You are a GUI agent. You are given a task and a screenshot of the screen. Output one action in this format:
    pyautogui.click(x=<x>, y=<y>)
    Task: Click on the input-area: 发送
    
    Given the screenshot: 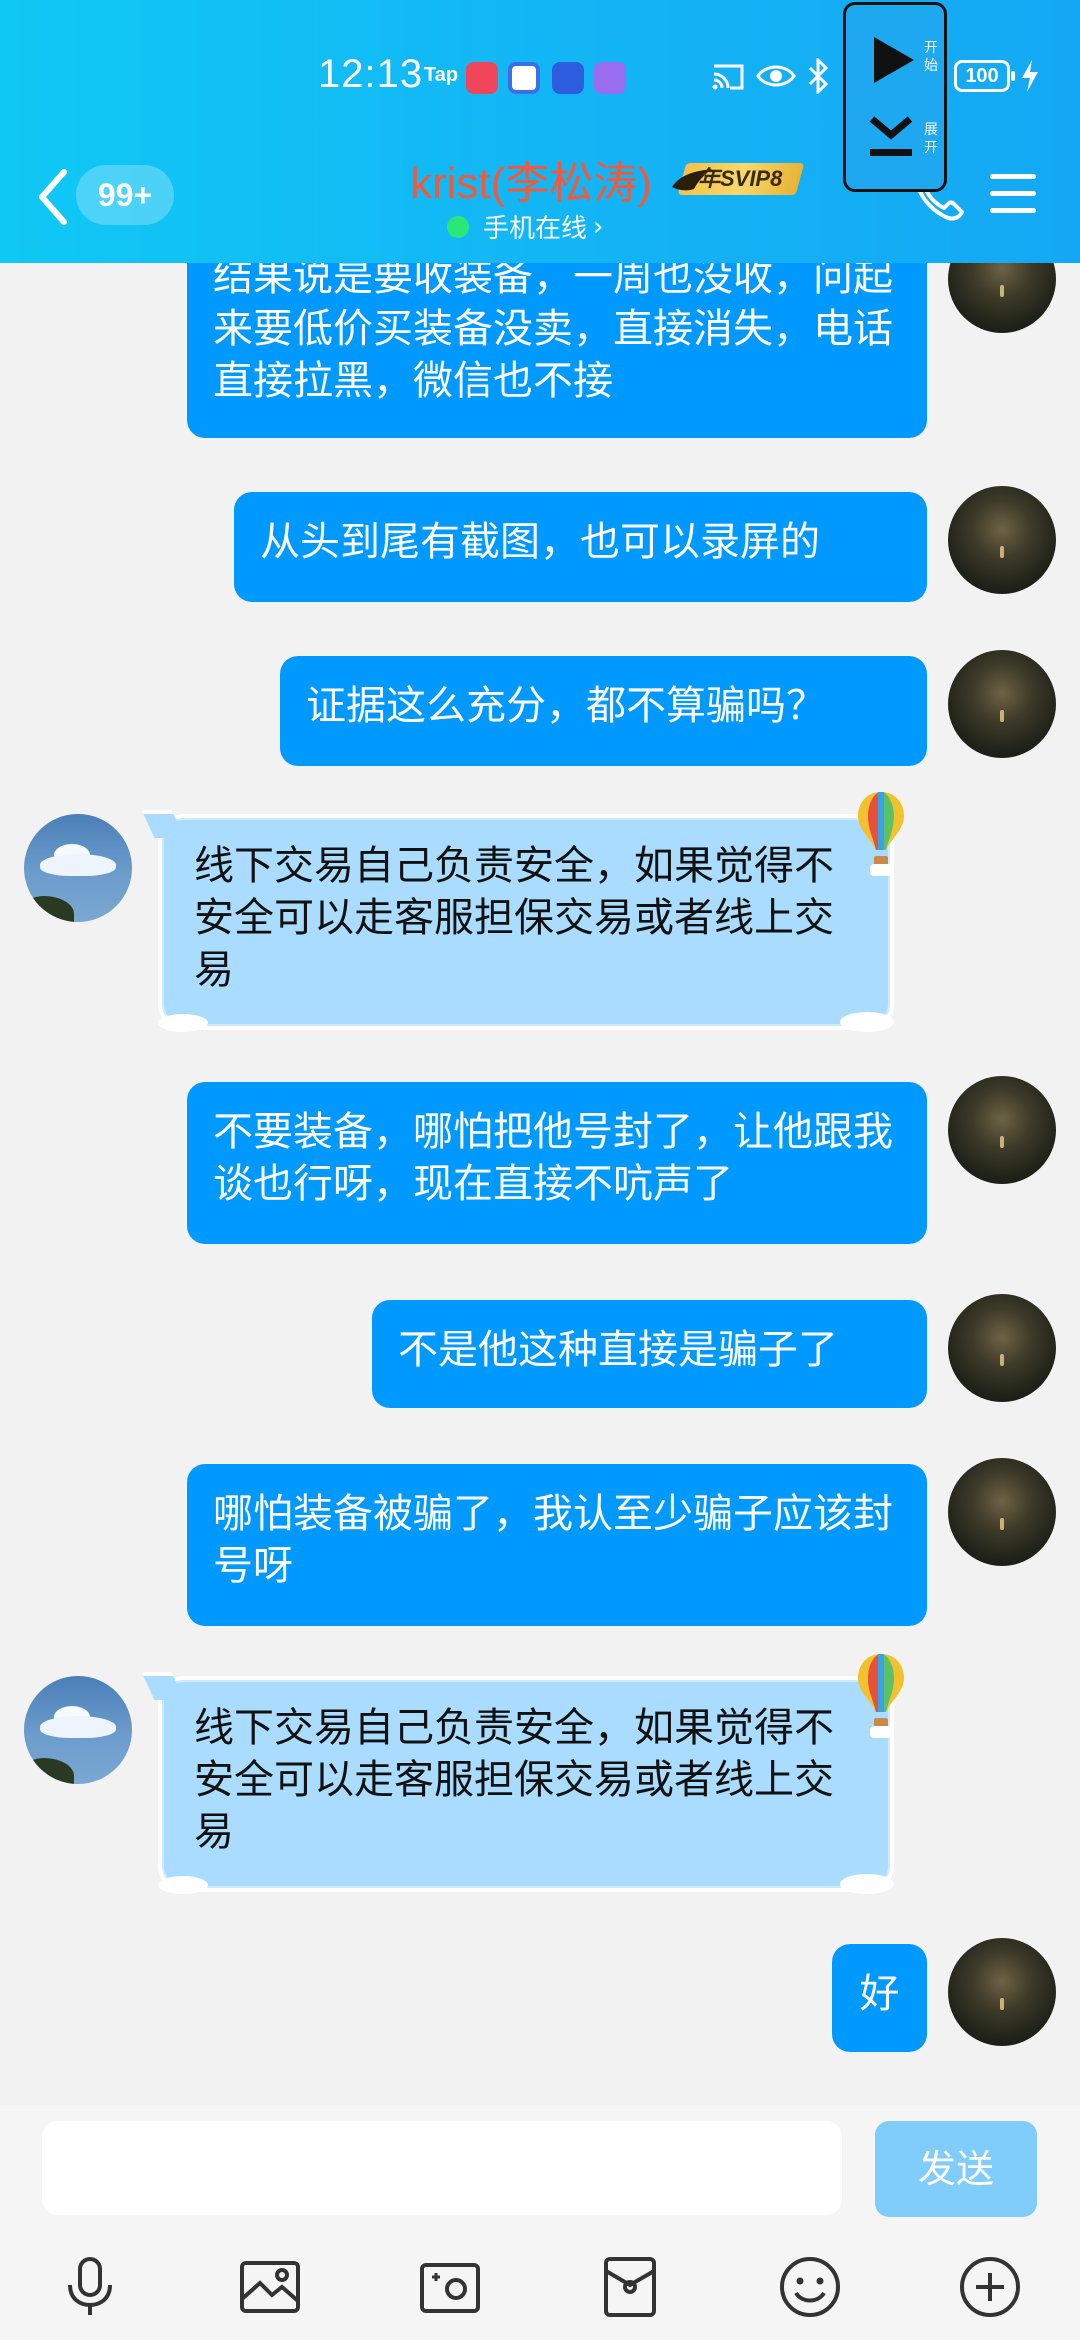 What is the action you would take?
    pyautogui.click(x=540, y=2222)
    